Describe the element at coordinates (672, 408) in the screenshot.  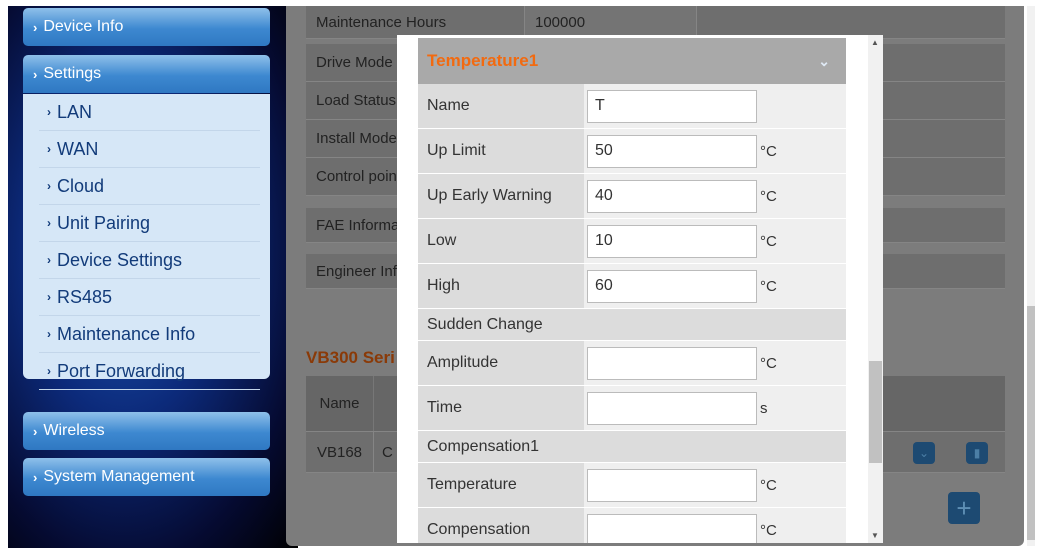
I see `time-input` at that location.